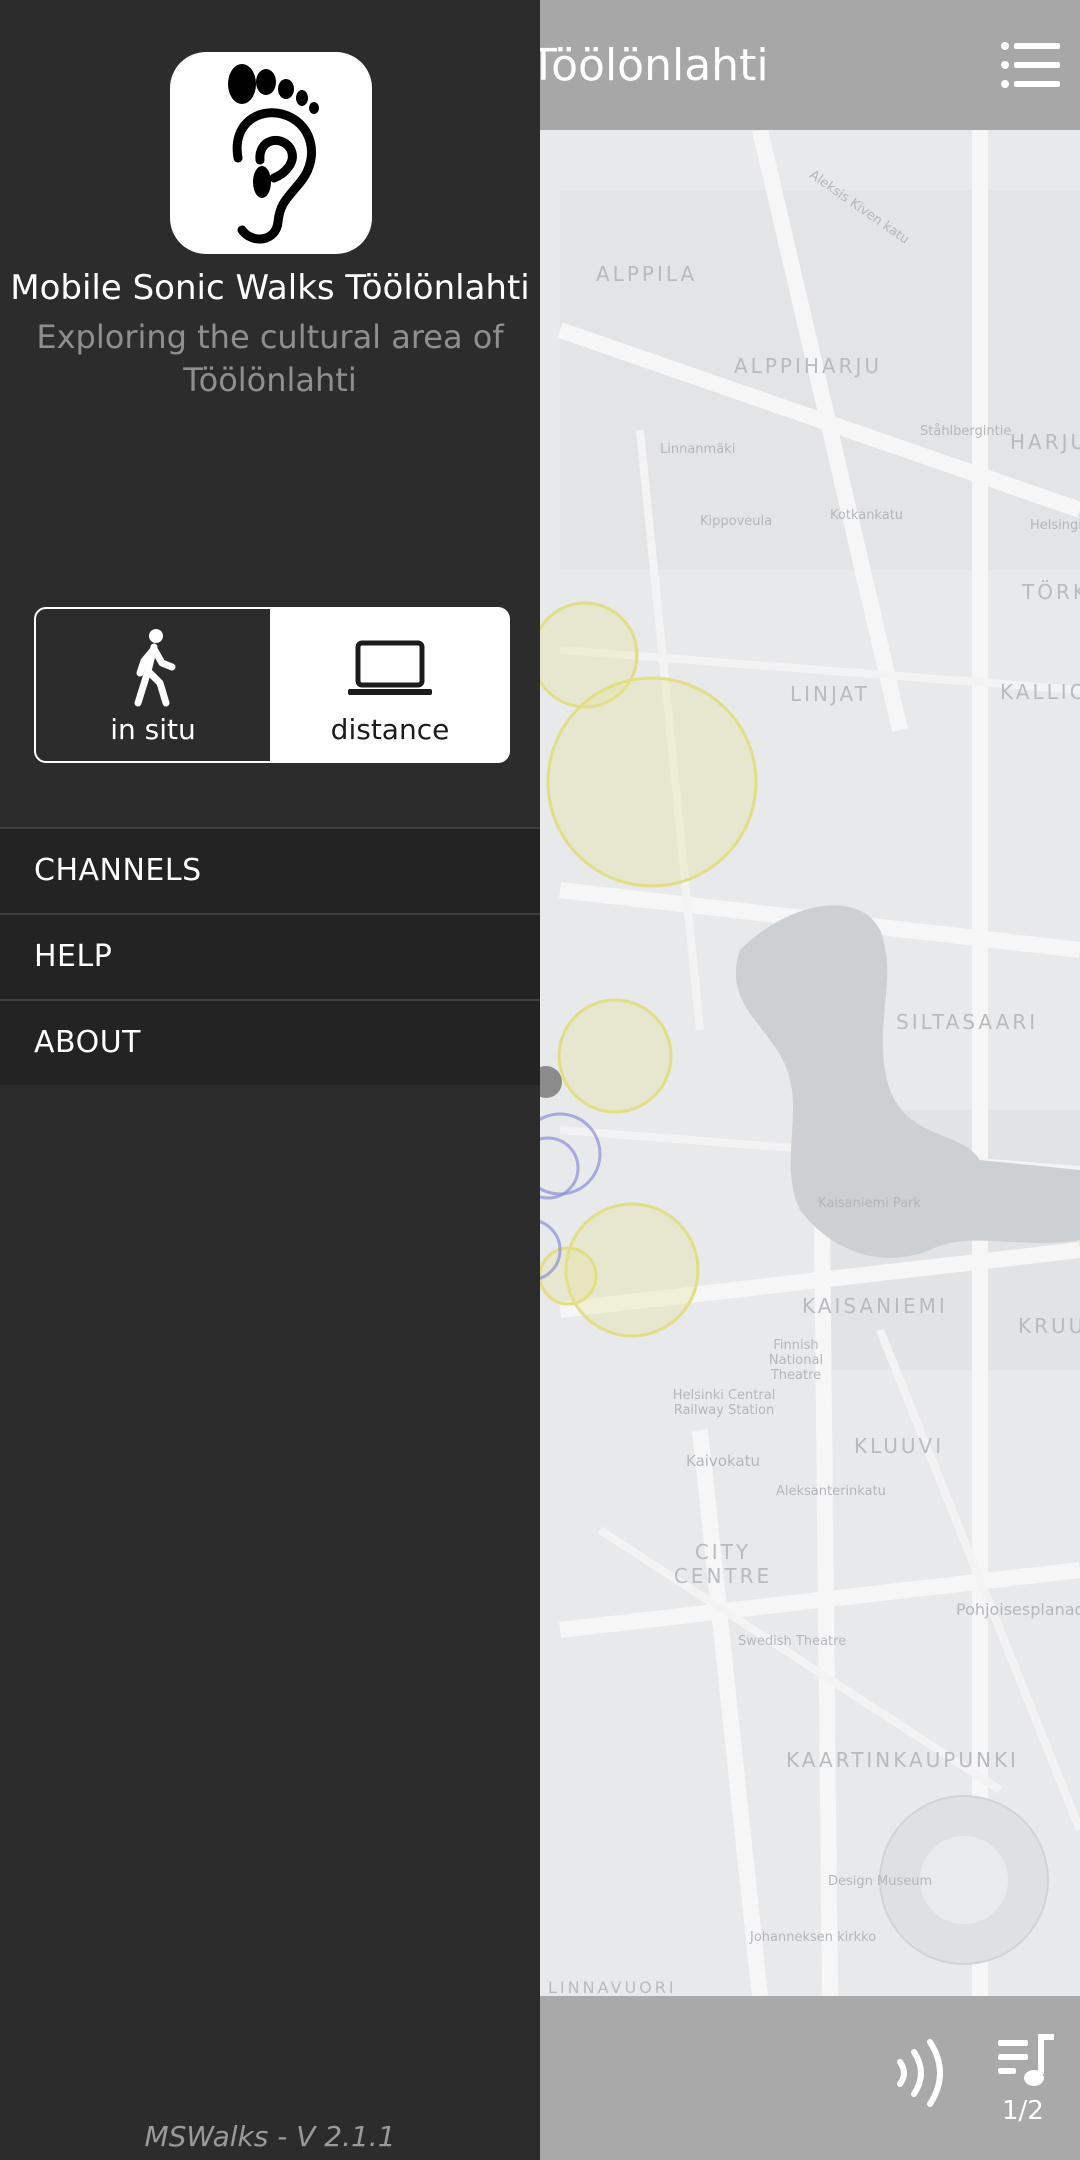  What do you see at coordinates (118, 870) in the screenshot?
I see `nav-item-label: CHANNELS` at bounding box center [118, 870].